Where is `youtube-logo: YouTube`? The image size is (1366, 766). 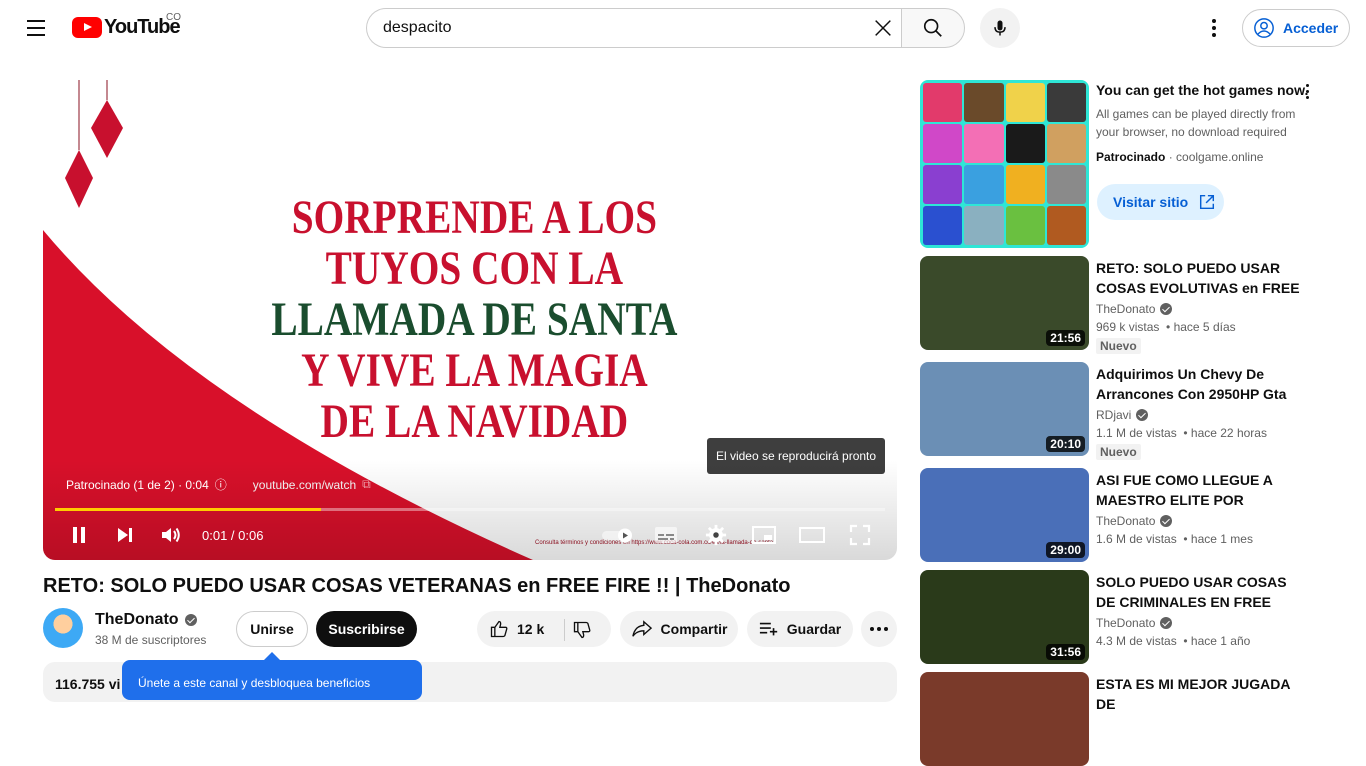
youtube-logo: YouTube is located at coordinates (126, 27).